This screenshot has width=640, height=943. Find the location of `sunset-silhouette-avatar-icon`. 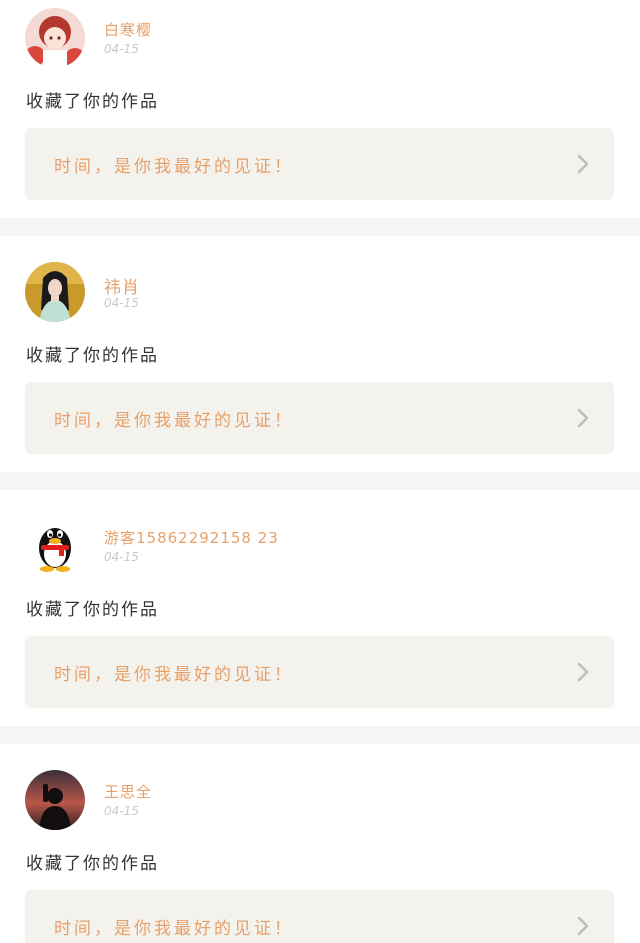

sunset-silhouette-avatar-icon is located at coordinates (55, 800).